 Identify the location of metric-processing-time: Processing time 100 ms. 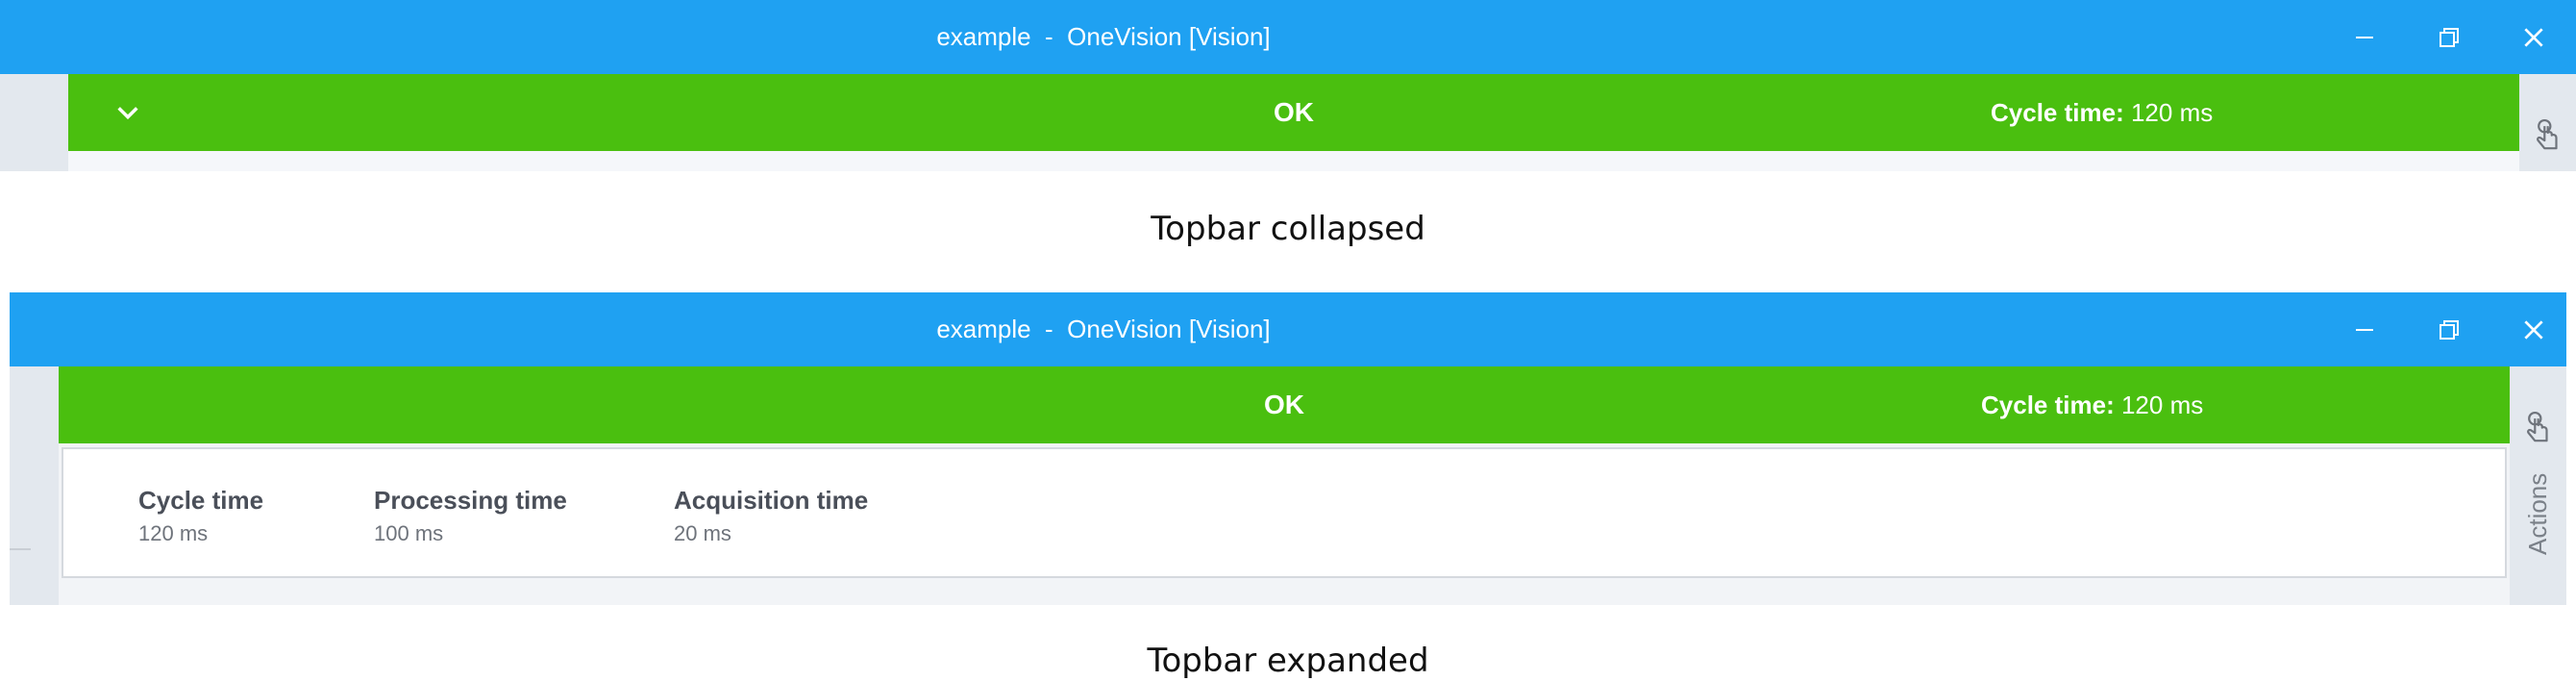
(471, 516).